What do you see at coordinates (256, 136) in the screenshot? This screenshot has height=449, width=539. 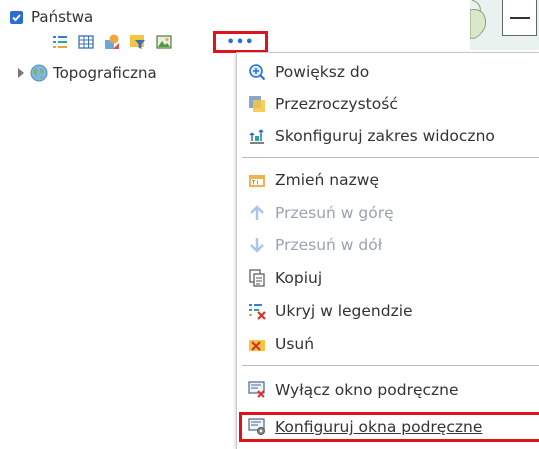 I see `visibility-range-icon` at bounding box center [256, 136].